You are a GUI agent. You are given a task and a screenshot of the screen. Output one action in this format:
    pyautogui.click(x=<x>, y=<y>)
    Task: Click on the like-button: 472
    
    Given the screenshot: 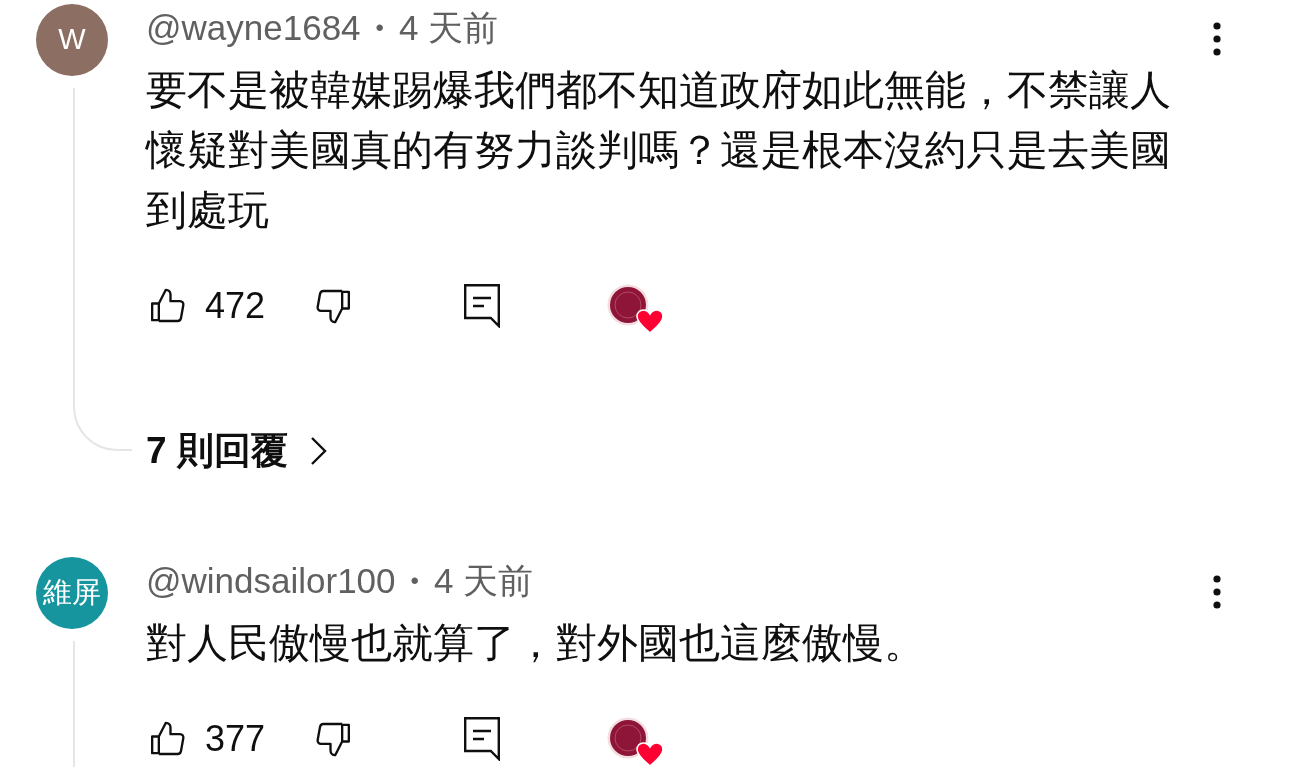 What is the action you would take?
    pyautogui.click(x=207, y=306)
    